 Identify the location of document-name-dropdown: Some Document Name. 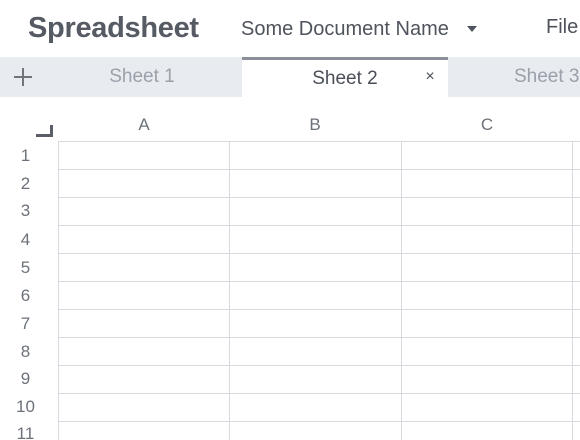
(359, 29).